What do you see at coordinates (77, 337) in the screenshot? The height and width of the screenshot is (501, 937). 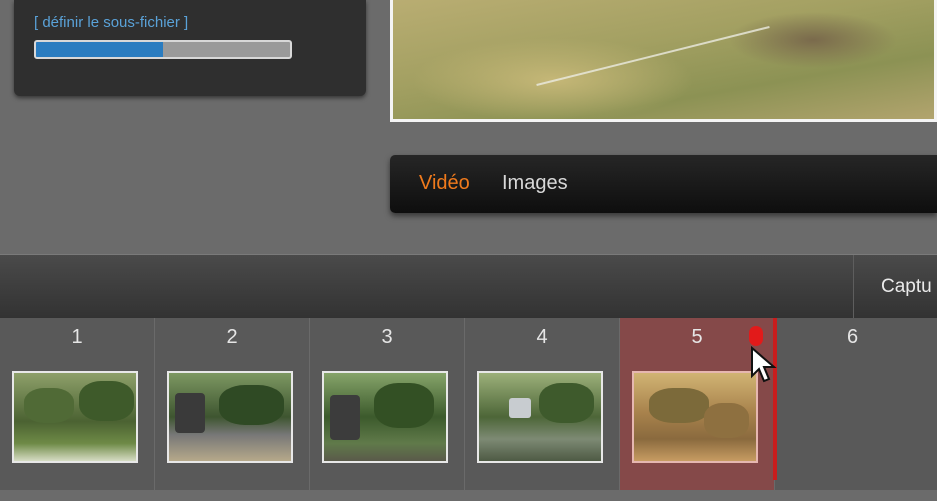 I see `slot-number: 1` at bounding box center [77, 337].